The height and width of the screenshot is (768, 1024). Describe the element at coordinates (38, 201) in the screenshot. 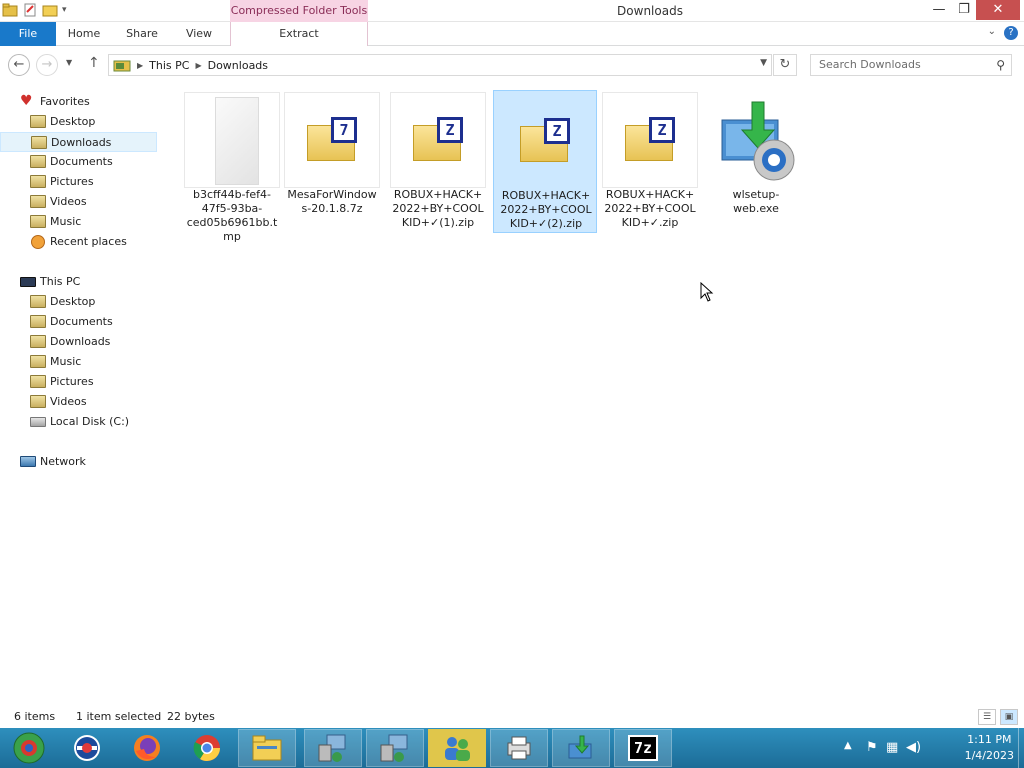

I see `videos-icon` at that location.